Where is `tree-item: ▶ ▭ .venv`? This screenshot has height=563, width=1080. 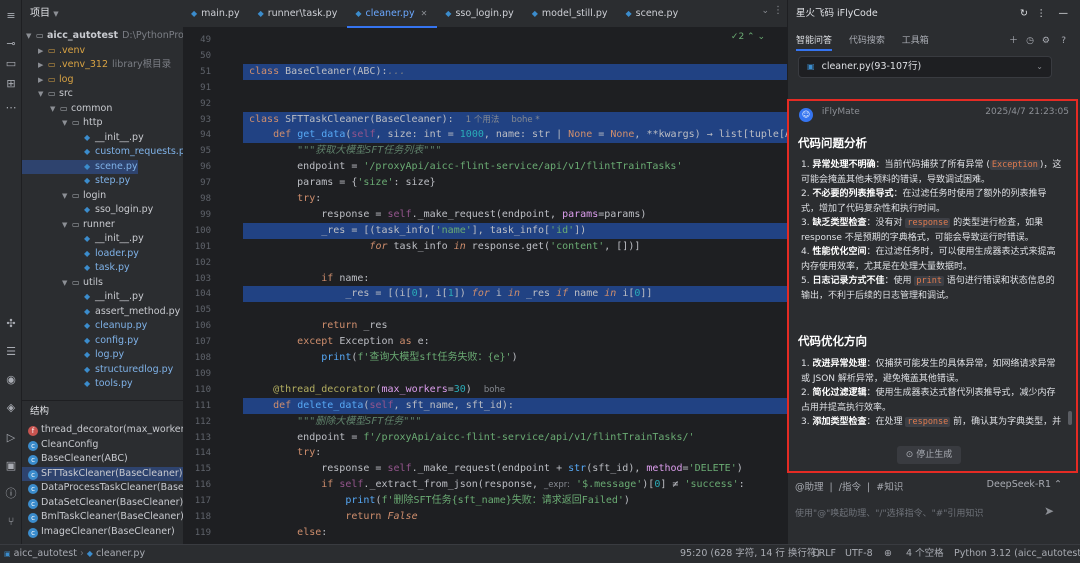 tree-item: ▶ ▭ .venv is located at coordinates (53, 51).